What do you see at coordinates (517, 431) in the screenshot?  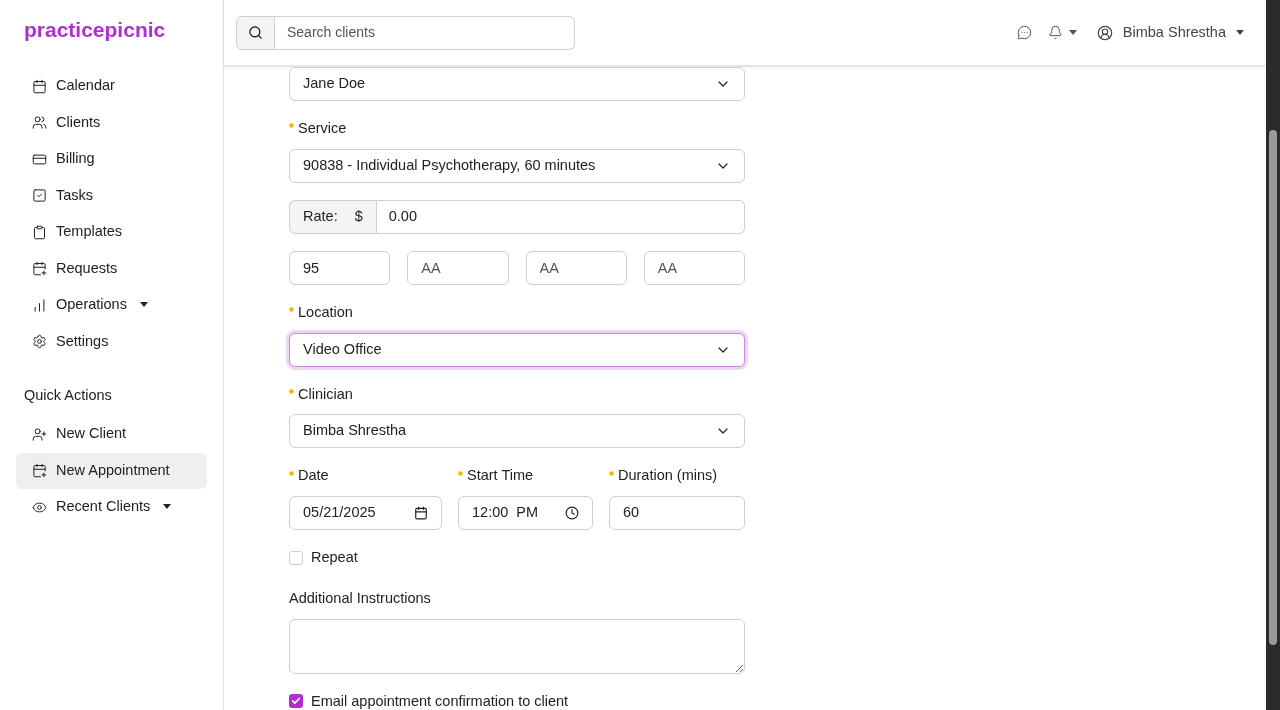 I see `select-field: Bimba Shrestha` at bounding box center [517, 431].